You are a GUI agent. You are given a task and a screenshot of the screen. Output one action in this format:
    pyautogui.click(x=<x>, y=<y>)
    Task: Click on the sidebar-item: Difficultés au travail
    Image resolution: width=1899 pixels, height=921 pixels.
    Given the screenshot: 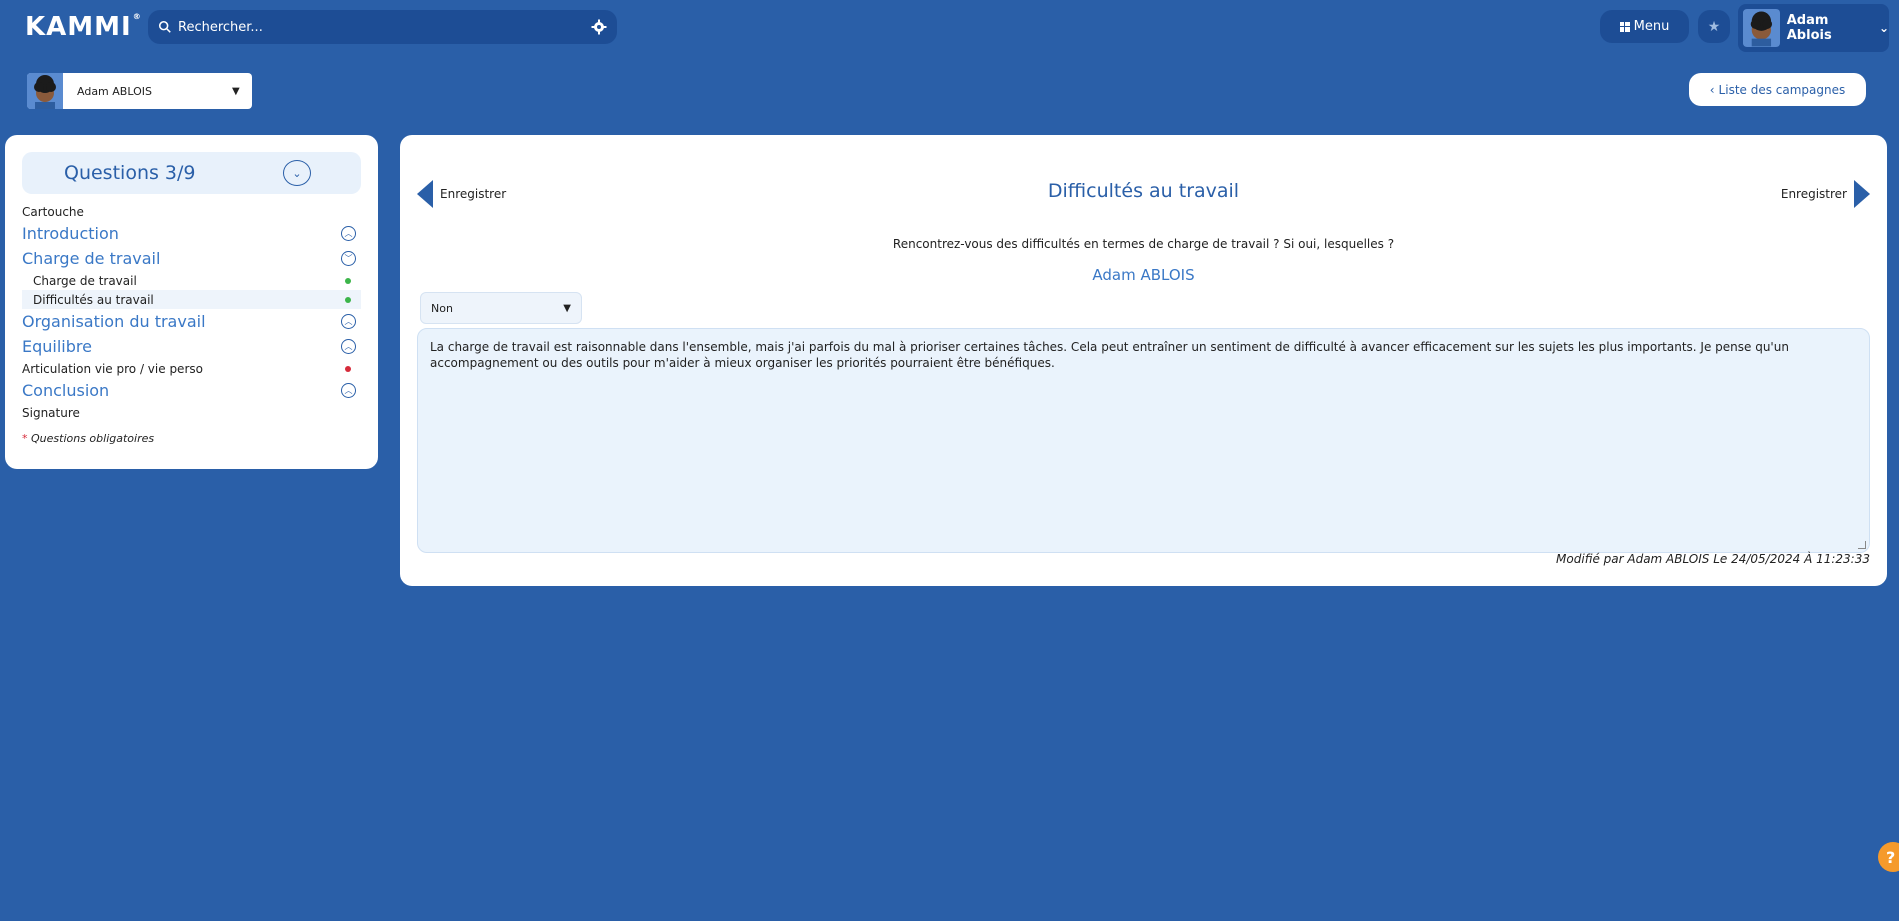 What is the action you would take?
    pyautogui.click(x=191, y=299)
    